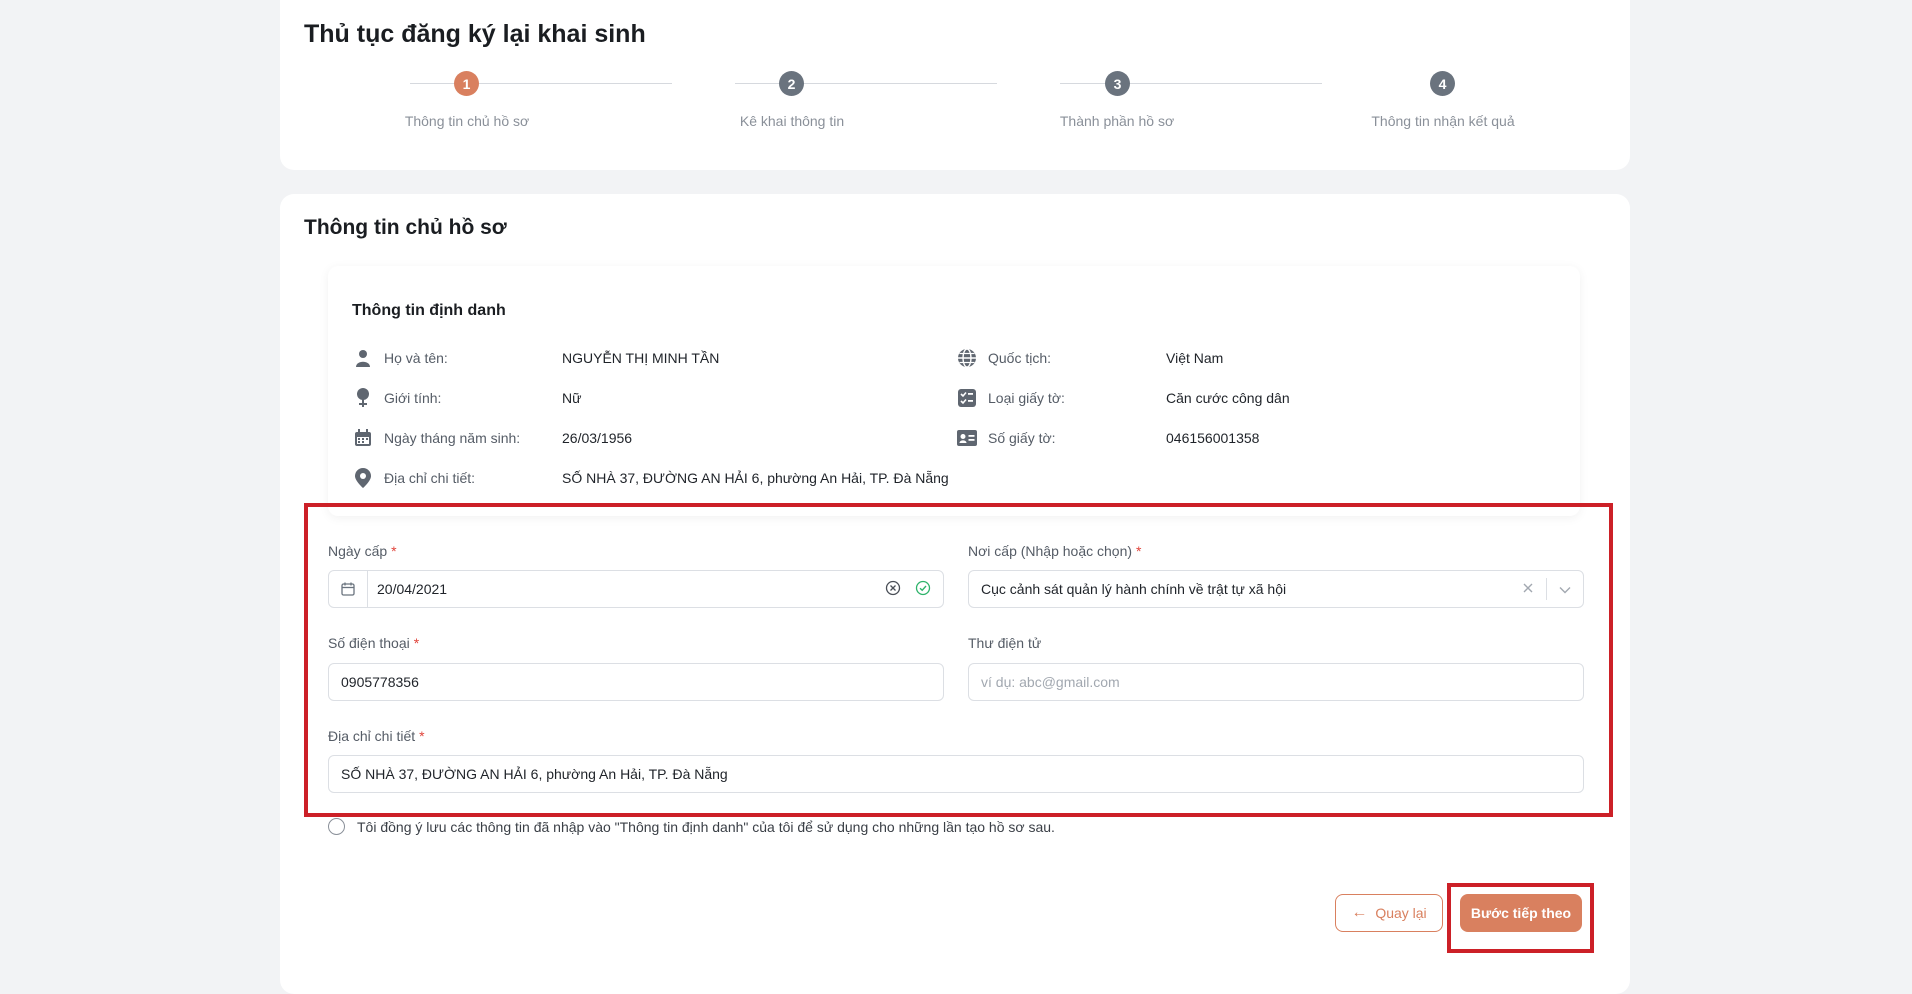 The image size is (1912, 994). I want to click on full-name-value: NGUYỄN THỊ MINH TẦN, so click(641, 358).